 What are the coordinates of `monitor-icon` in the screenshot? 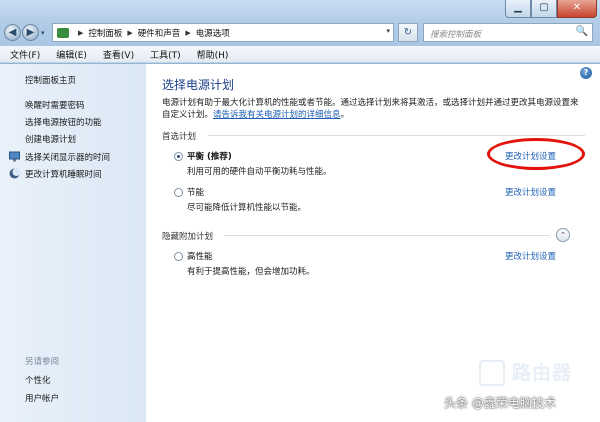 It's located at (14, 156).